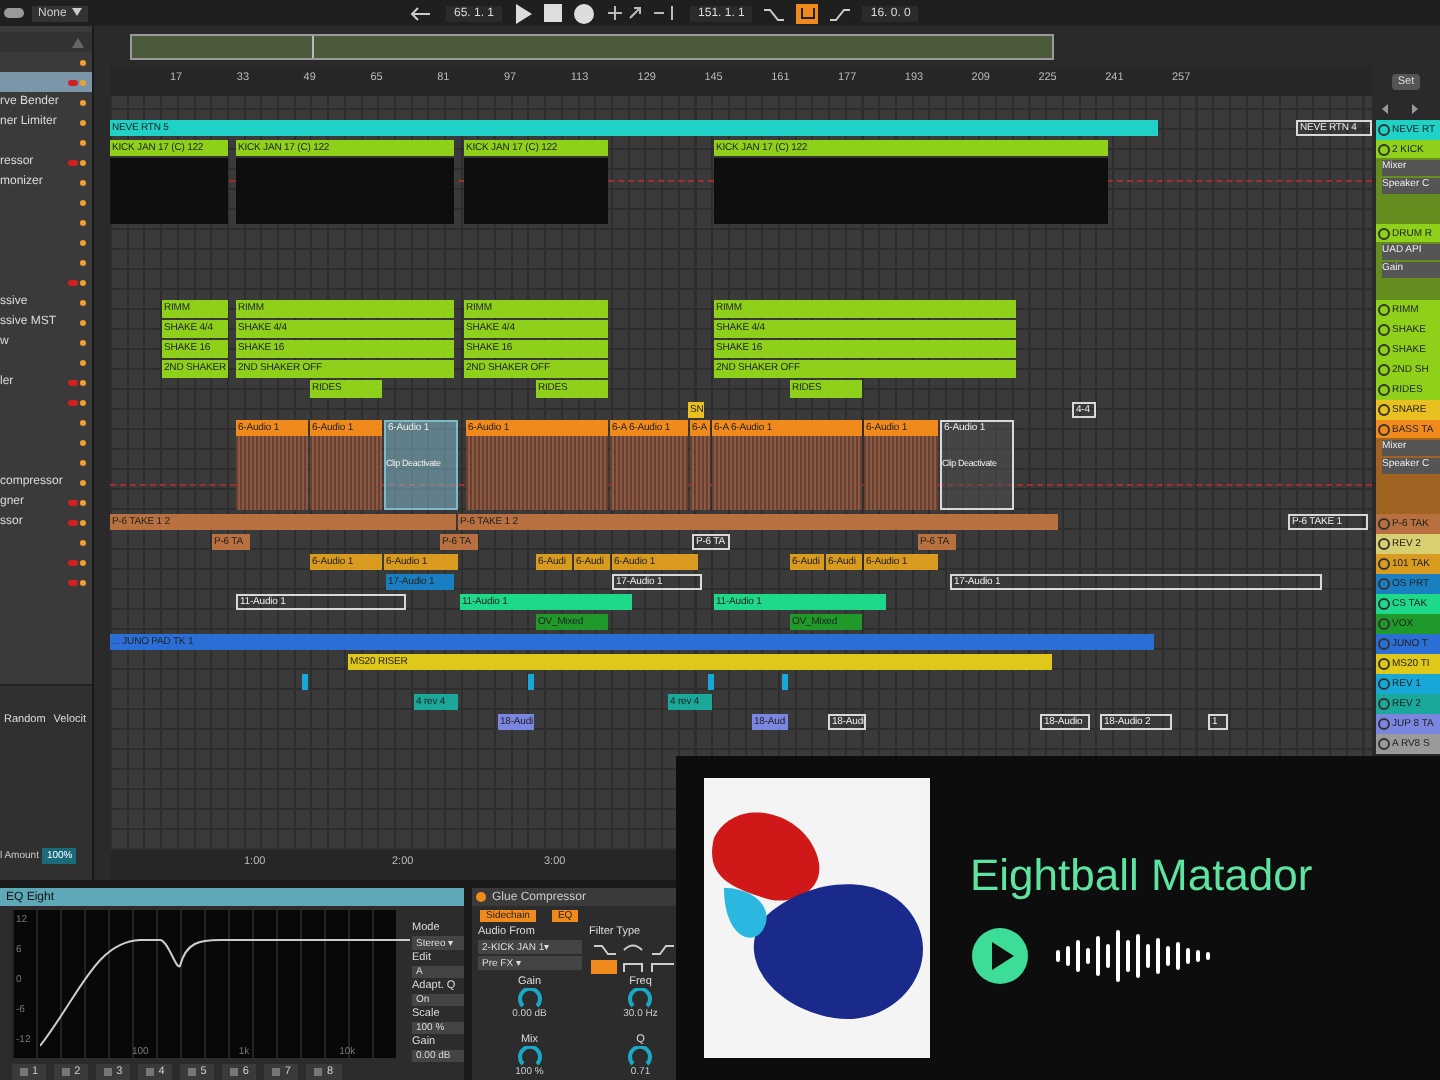 Image resolution: width=1440 pixels, height=1080 pixels. Describe the element at coordinates (584, 13) in the screenshot. I see `record-icon` at that location.